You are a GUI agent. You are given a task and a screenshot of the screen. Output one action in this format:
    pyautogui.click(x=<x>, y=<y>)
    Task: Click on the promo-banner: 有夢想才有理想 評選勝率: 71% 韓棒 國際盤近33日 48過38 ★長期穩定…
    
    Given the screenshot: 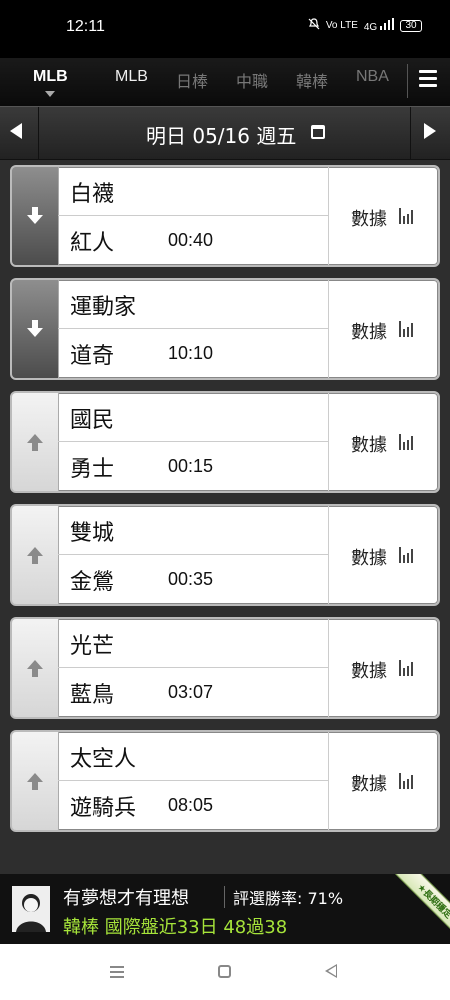 What is the action you would take?
    pyautogui.click(x=225, y=909)
    